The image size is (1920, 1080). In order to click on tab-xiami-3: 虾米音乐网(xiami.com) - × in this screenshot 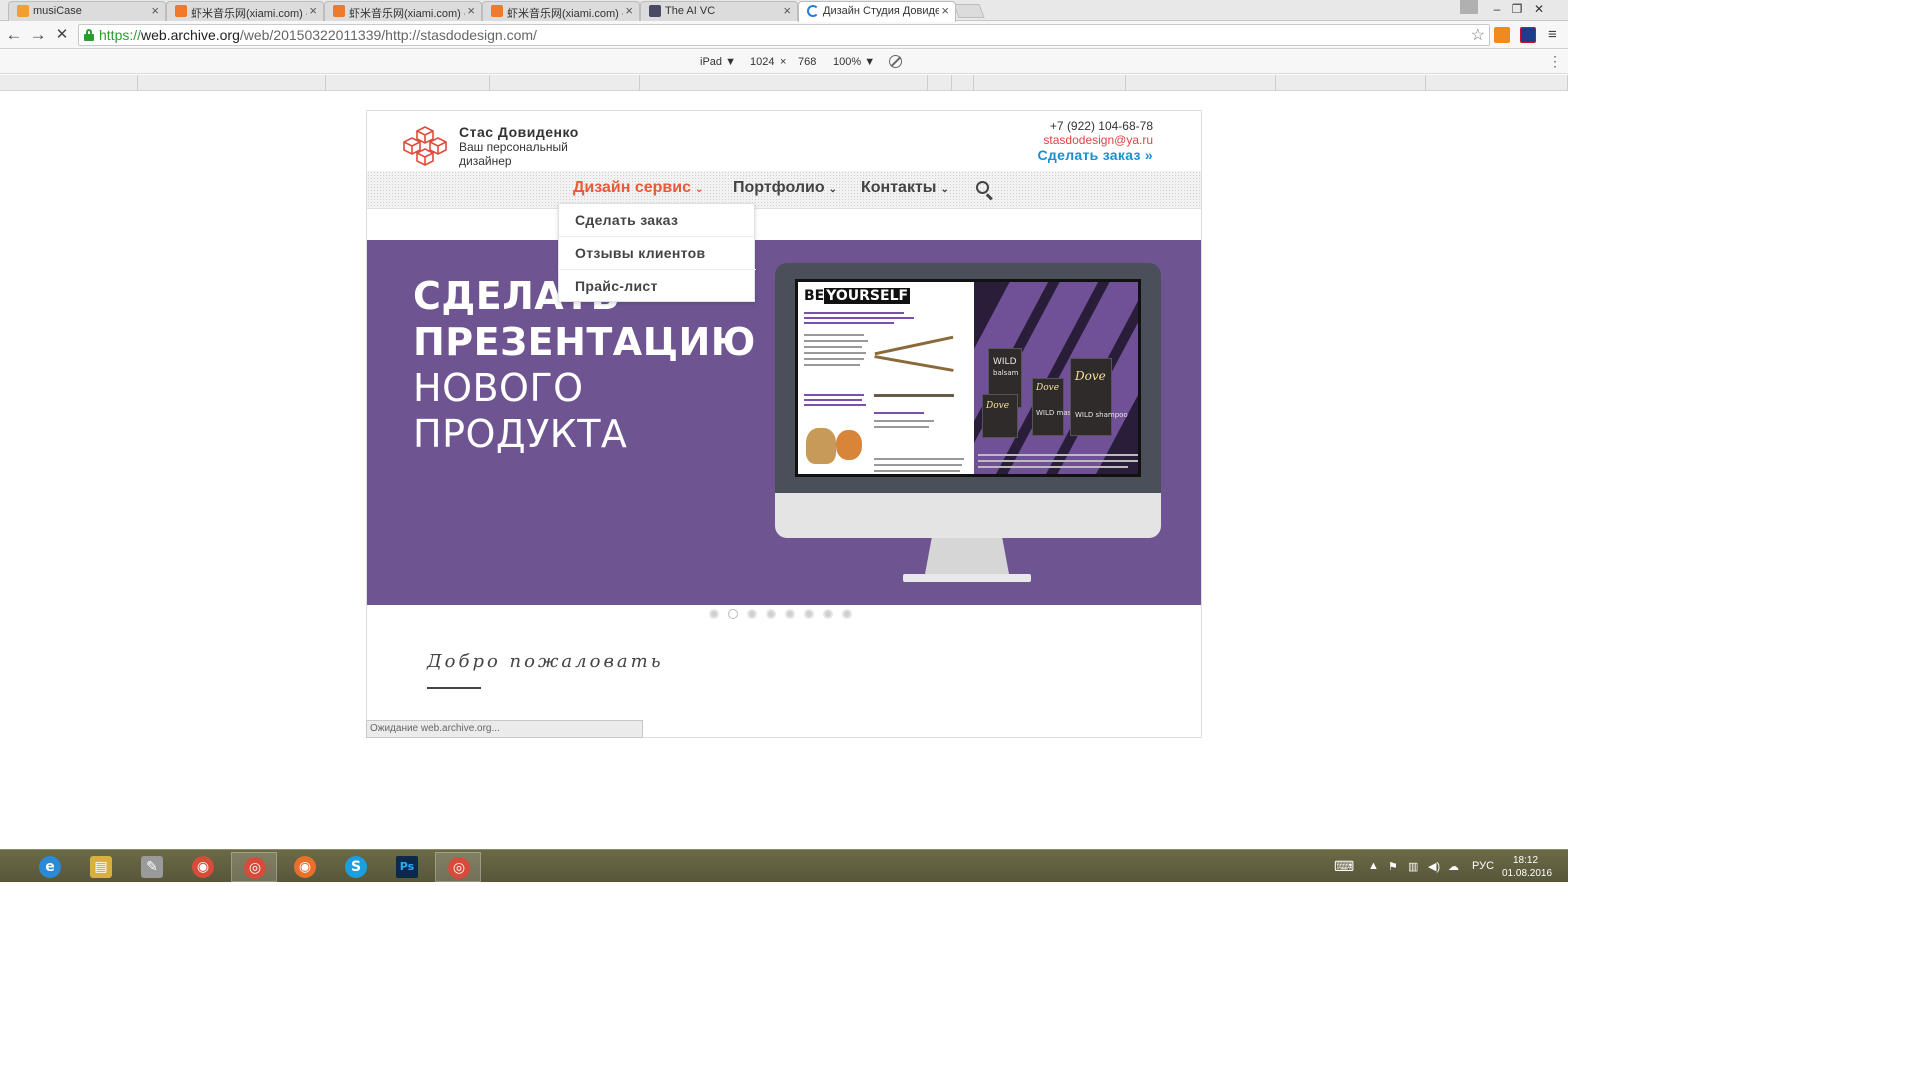, I will do `click(561, 11)`.